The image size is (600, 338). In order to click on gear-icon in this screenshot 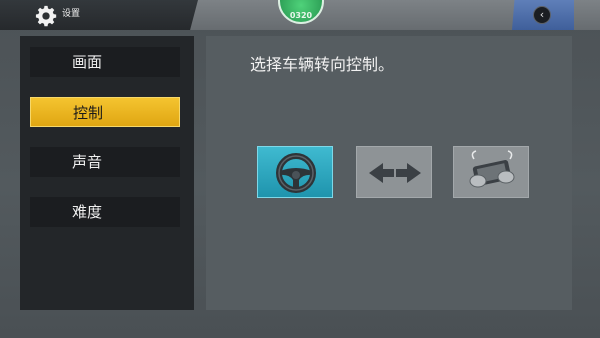, I will do `click(46, 16)`.